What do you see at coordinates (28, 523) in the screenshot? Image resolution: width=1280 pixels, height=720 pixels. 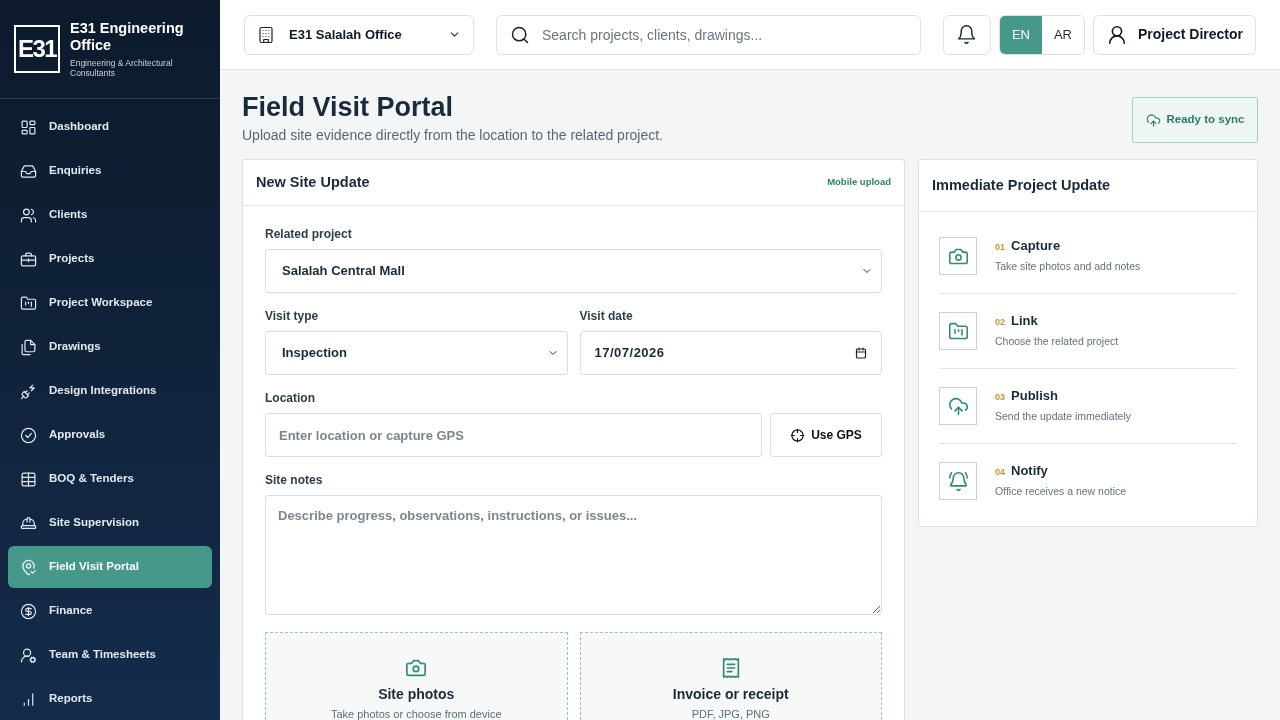 I see `hard-hat-icon` at bounding box center [28, 523].